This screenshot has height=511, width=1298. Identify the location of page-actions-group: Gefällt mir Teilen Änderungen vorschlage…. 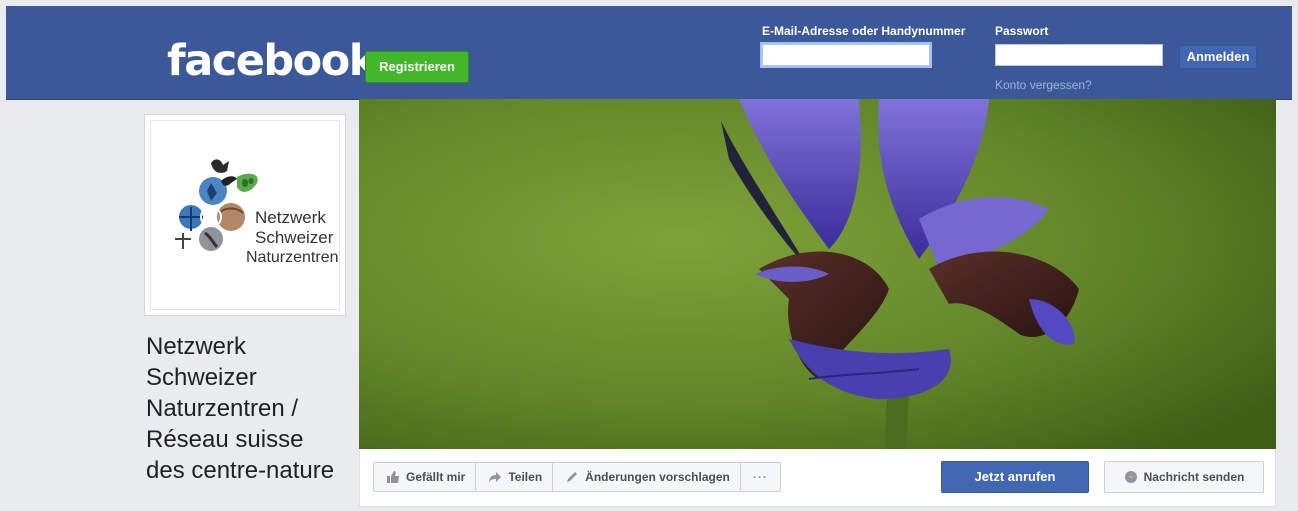
(577, 477).